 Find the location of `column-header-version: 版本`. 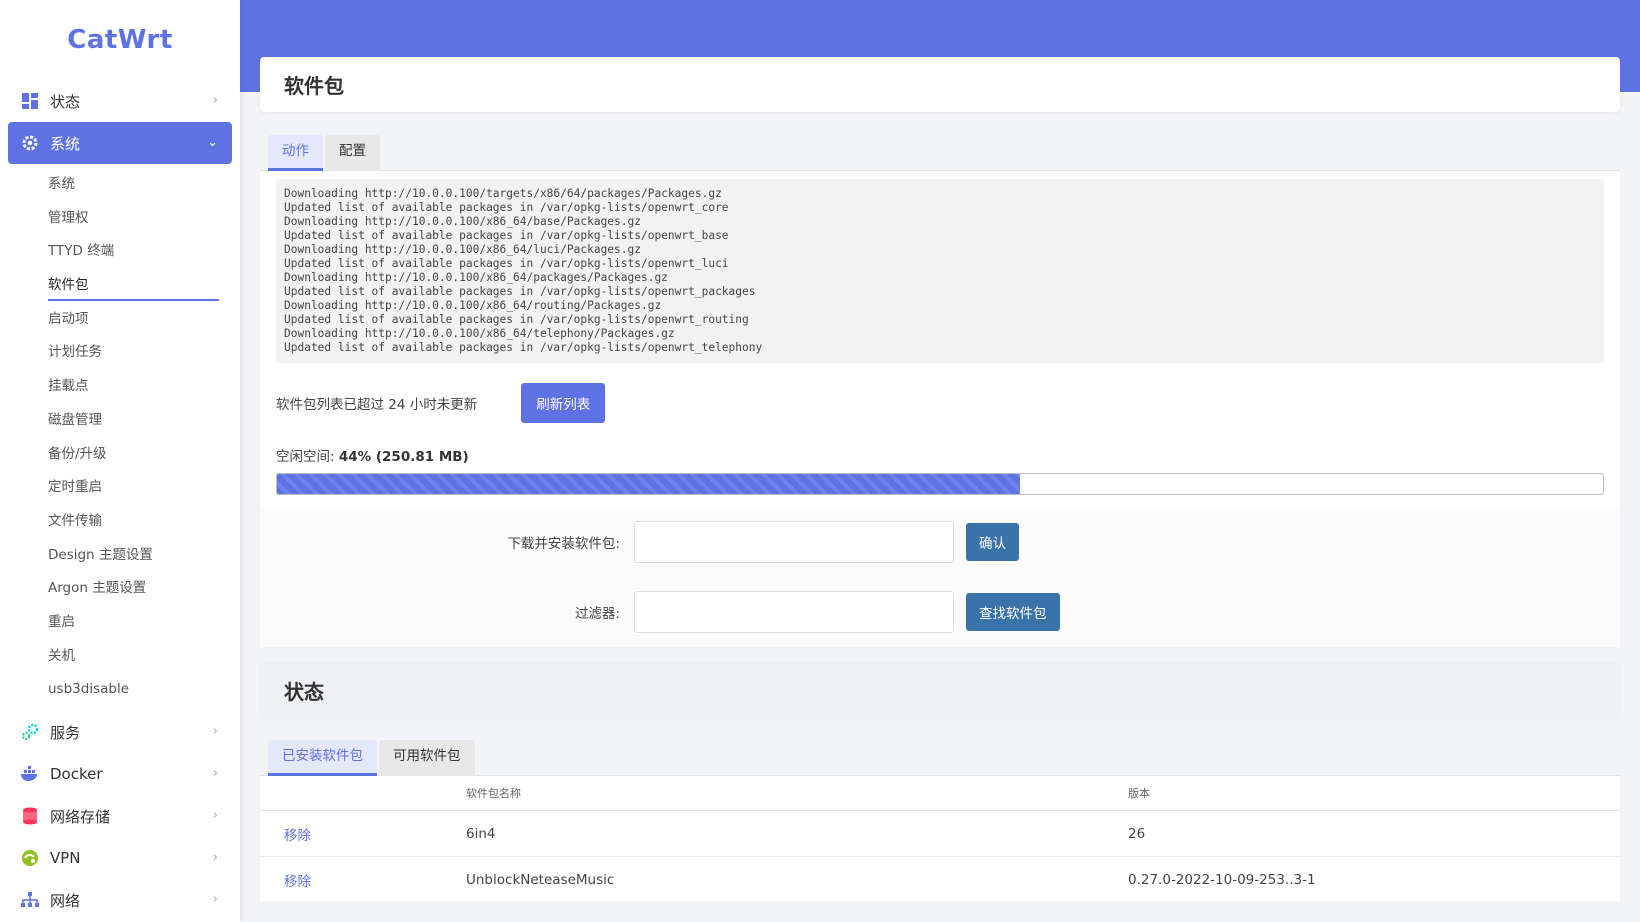

column-header-version: 版本 is located at coordinates (1139, 793).